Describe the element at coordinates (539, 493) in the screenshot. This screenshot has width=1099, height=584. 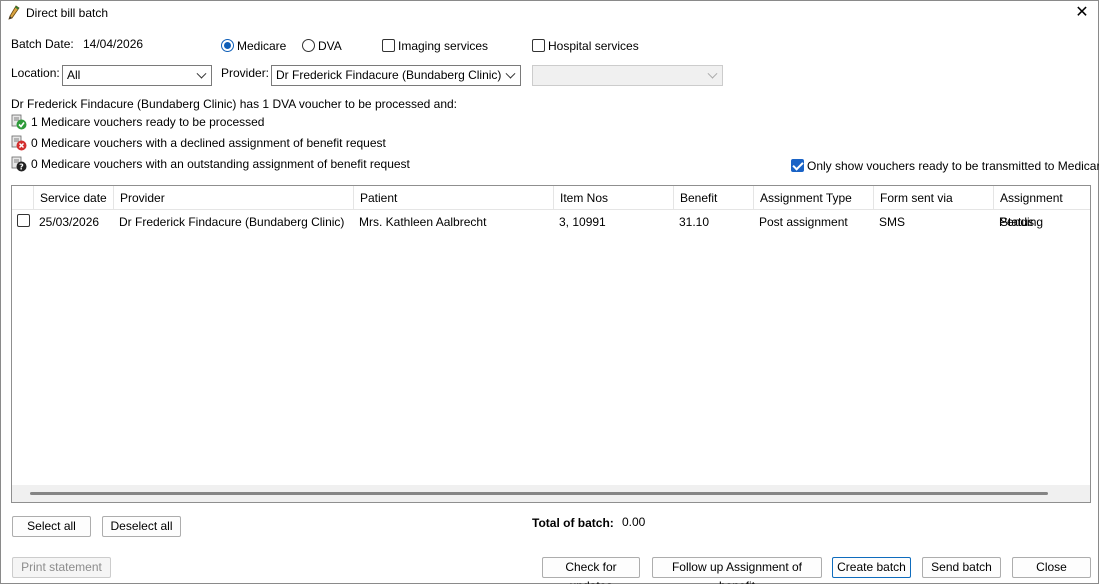
I see `scrollbar-thumb` at that location.